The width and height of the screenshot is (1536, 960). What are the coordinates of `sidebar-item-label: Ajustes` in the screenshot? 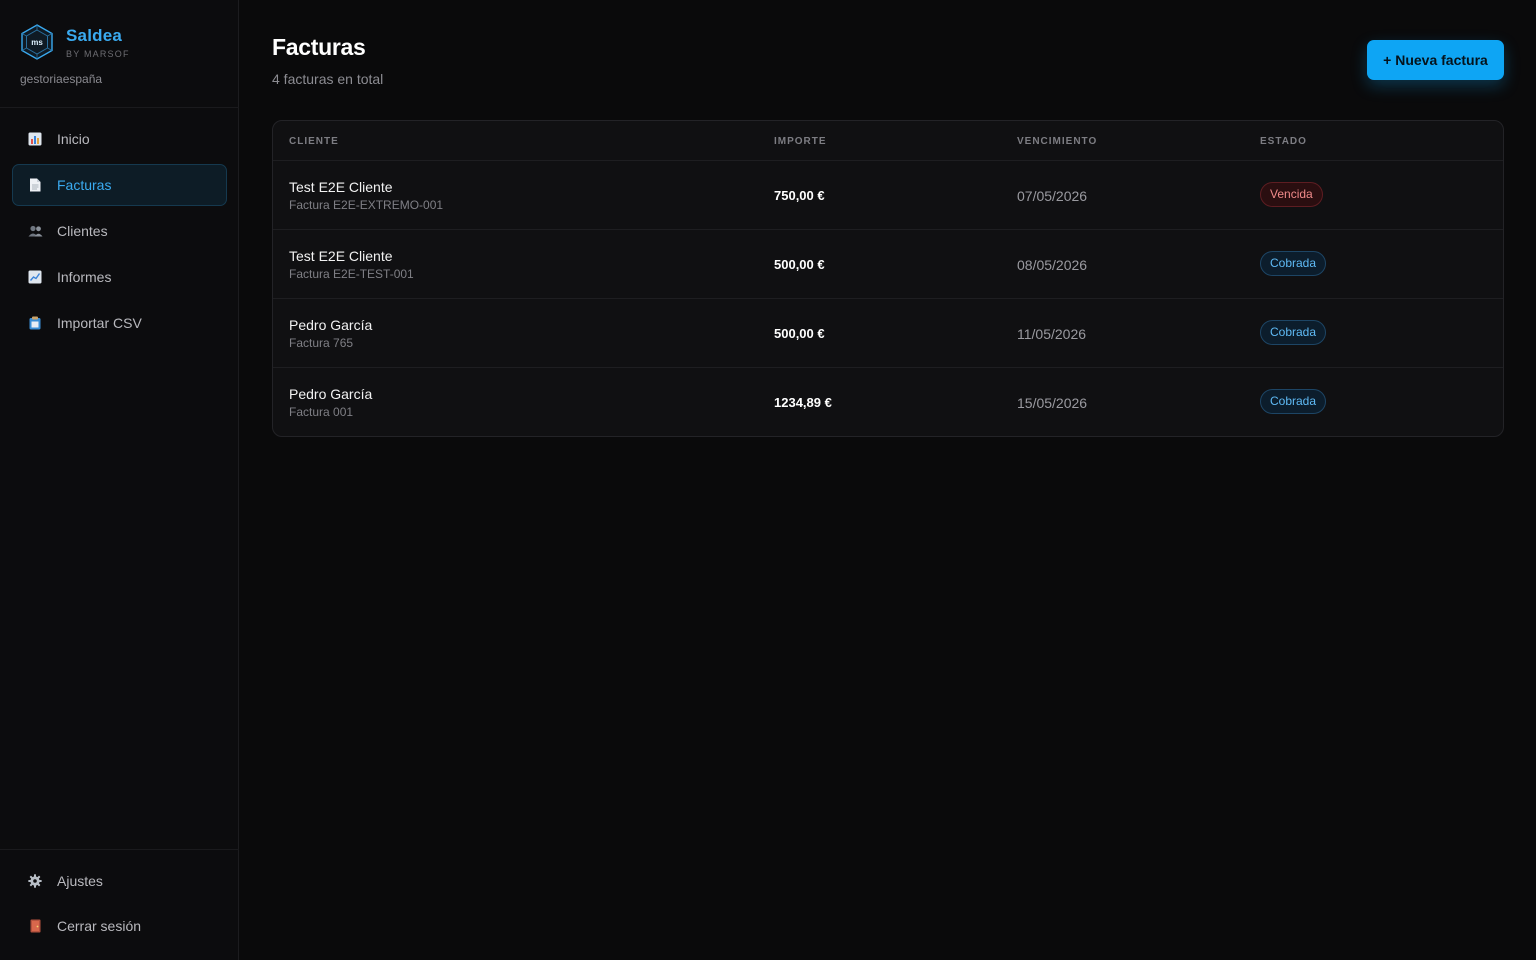 It's located at (80, 881).